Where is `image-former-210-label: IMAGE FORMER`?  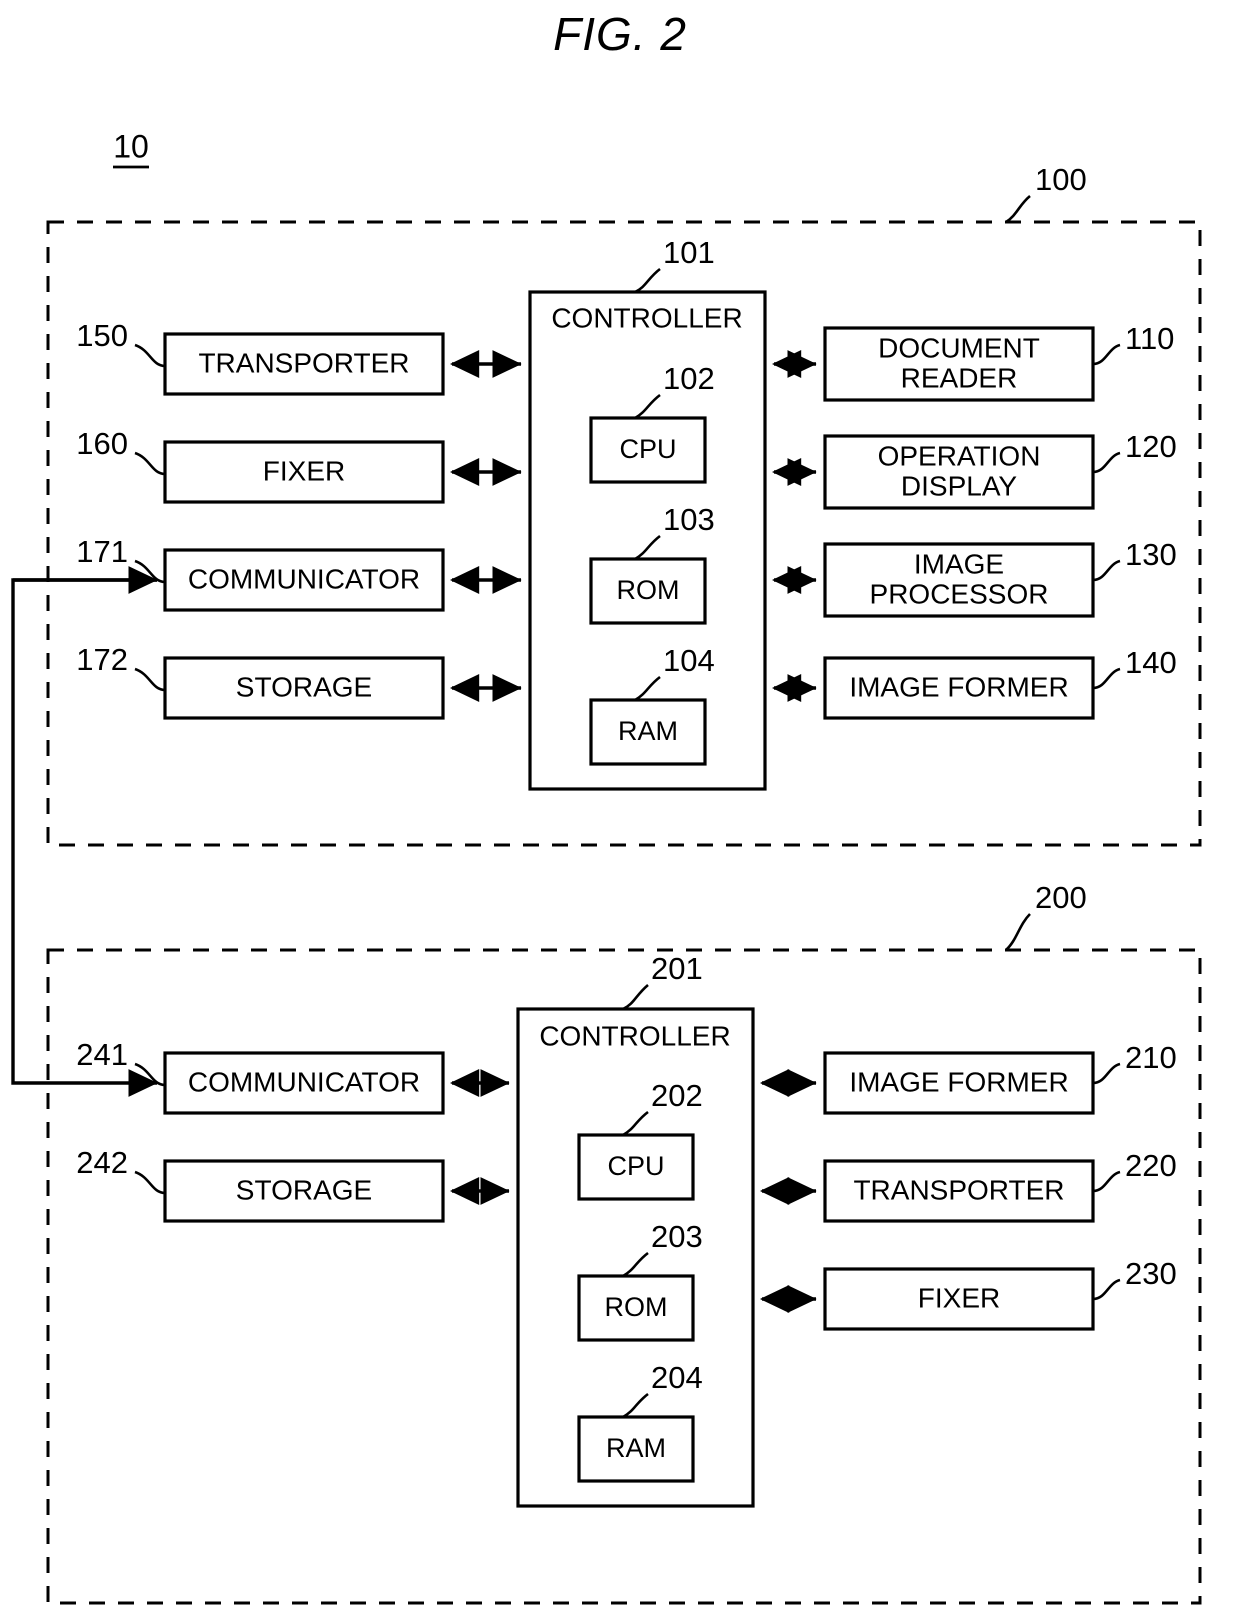 image-former-210-label: IMAGE FORMER is located at coordinates (958, 1081).